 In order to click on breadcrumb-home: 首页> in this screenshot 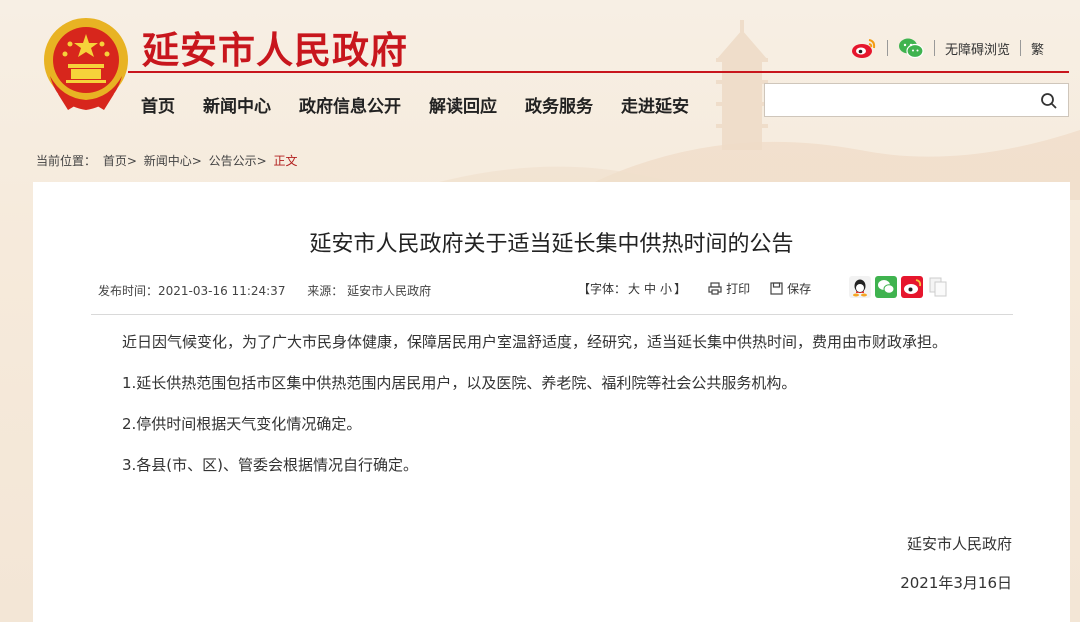, I will do `click(120, 161)`.